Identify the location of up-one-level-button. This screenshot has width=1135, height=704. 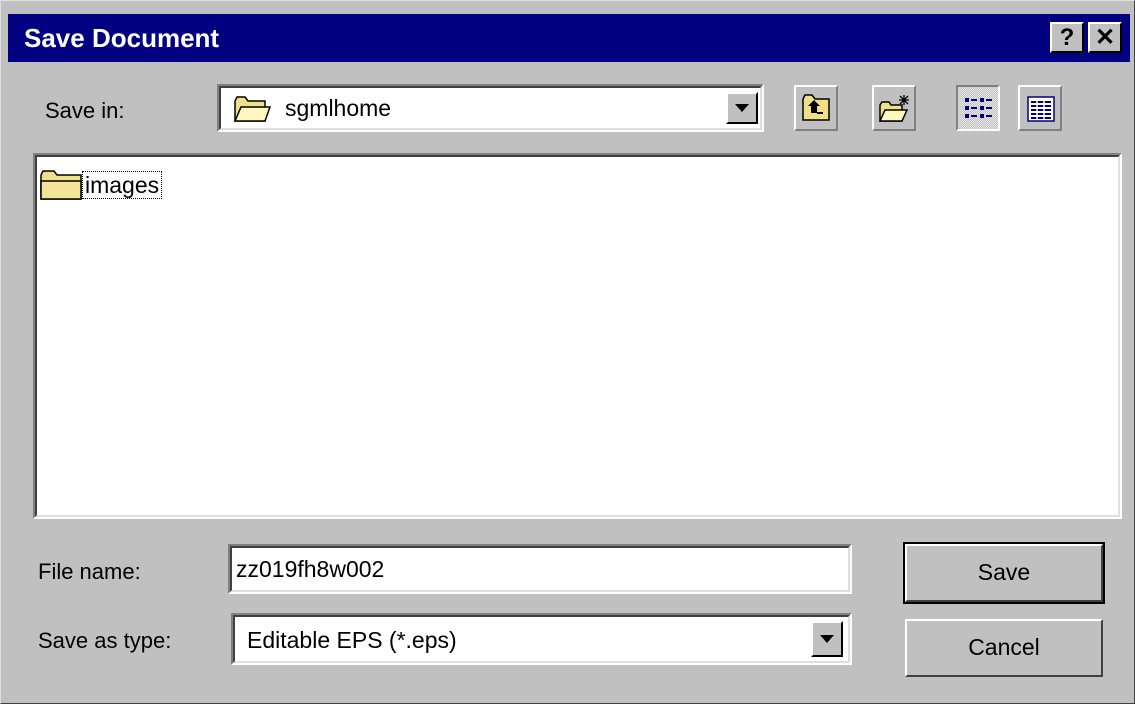
(816, 108).